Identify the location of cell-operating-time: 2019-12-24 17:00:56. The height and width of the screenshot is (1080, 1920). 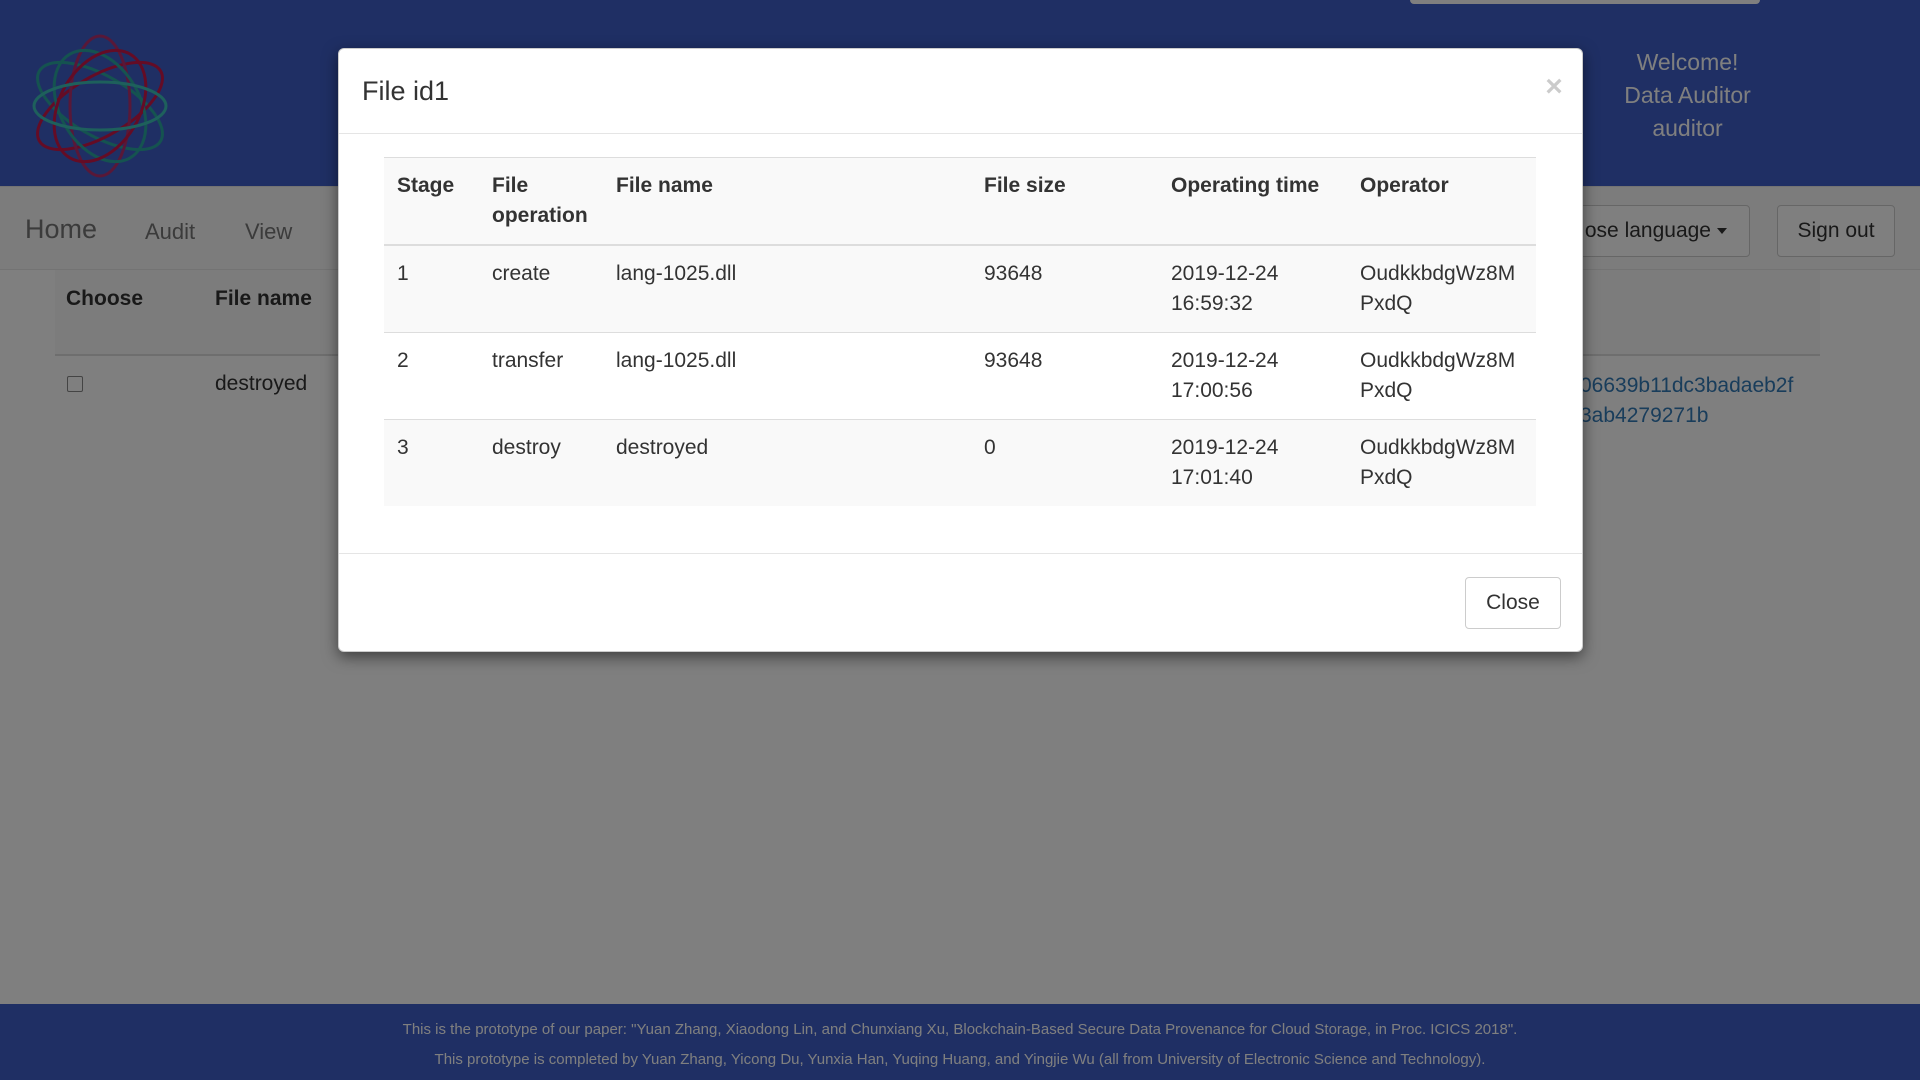
(1252, 376).